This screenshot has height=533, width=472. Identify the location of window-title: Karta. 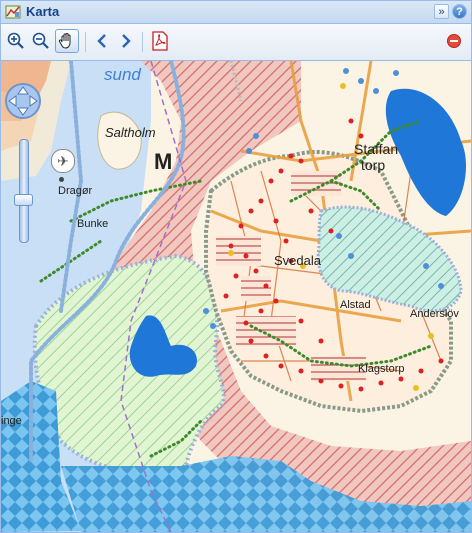
(43, 11).